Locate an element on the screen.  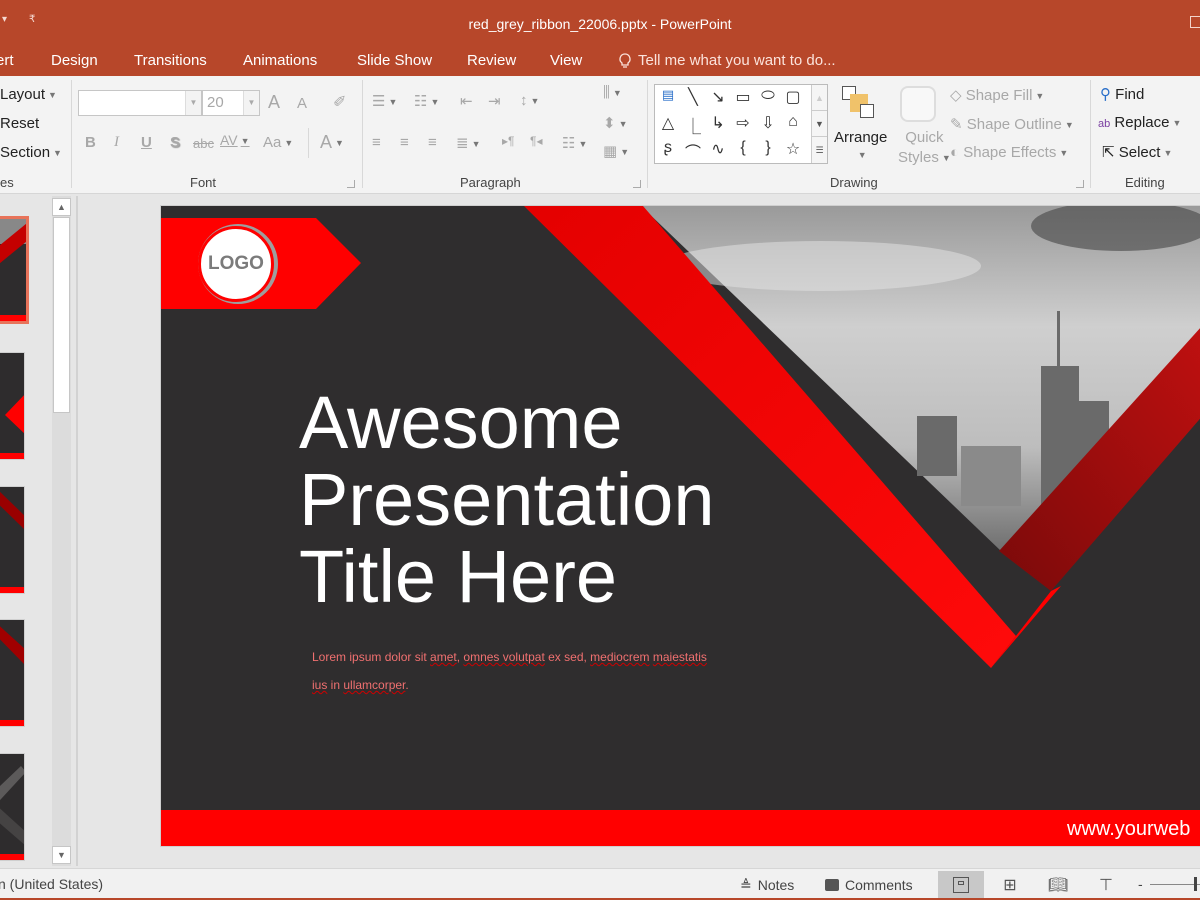
elbow-arrow-shape-icon: ↳ is located at coordinates (718, 123).